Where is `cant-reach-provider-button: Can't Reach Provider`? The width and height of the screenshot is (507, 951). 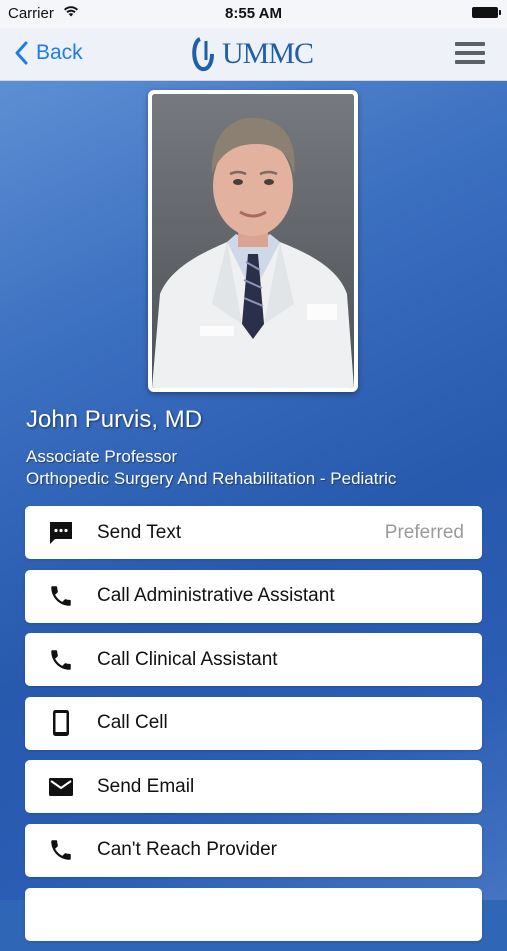
cant-reach-provider-button: Can't Reach Provider is located at coordinates (253, 850).